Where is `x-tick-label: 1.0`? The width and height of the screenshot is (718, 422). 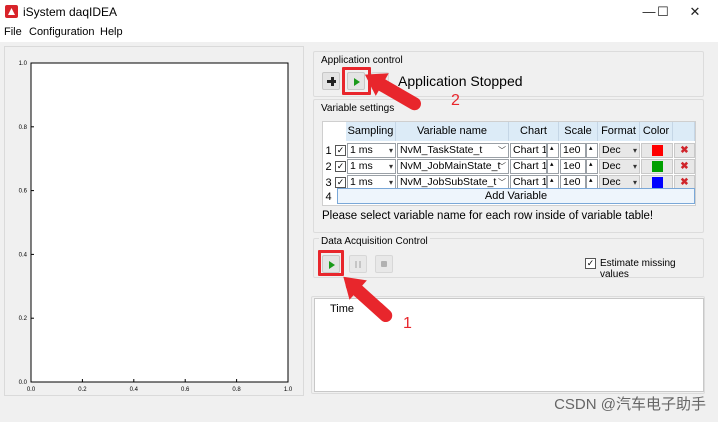 x-tick-label: 1.0 is located at coordinates (288, 390).